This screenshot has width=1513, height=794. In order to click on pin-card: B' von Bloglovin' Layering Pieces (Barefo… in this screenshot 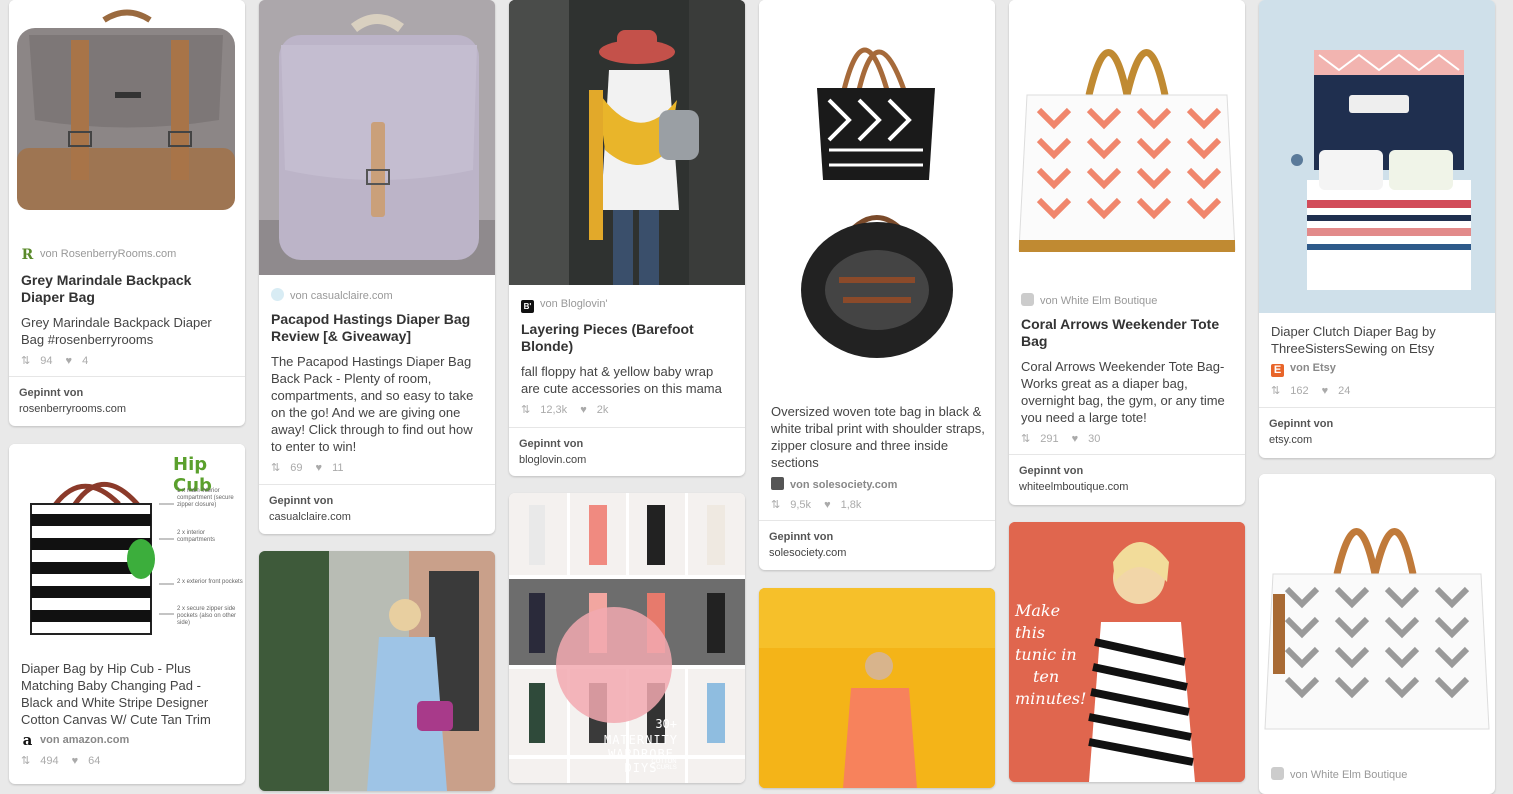, I will do `click(627, 238)`.